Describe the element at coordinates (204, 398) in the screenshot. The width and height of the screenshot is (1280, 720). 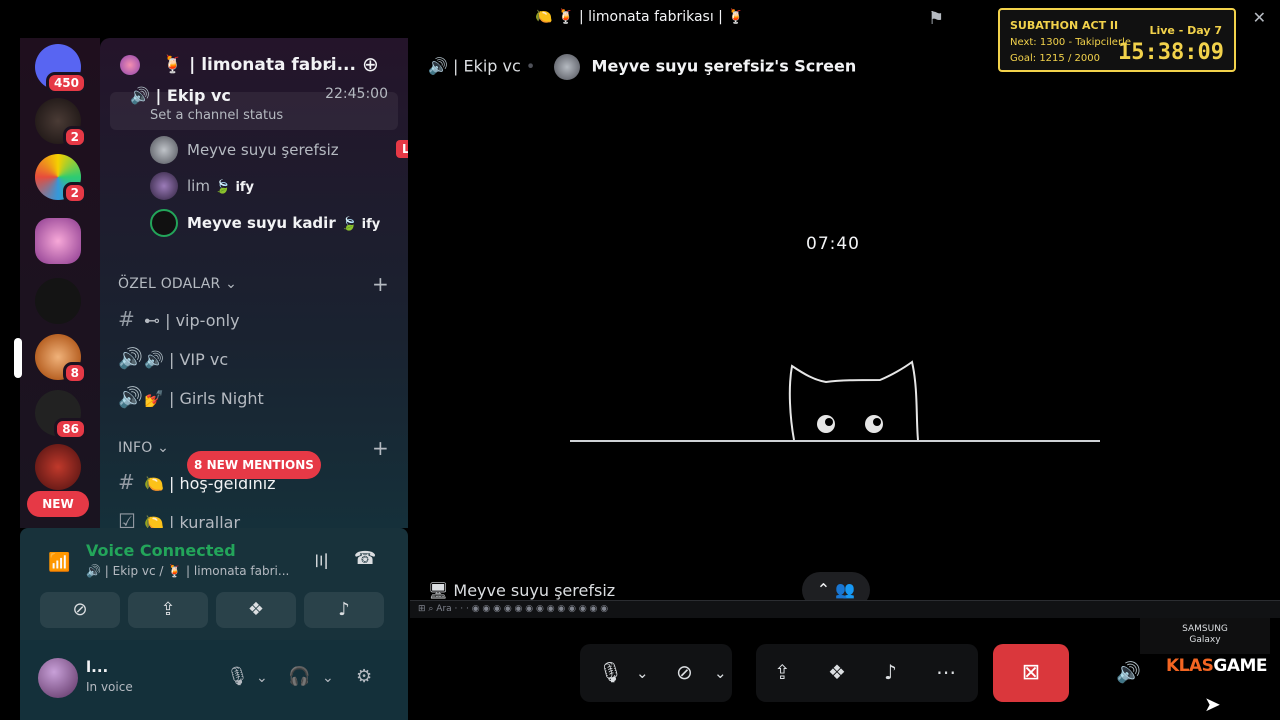
I see `channel-label: 💅 | Girls Night` at that location.